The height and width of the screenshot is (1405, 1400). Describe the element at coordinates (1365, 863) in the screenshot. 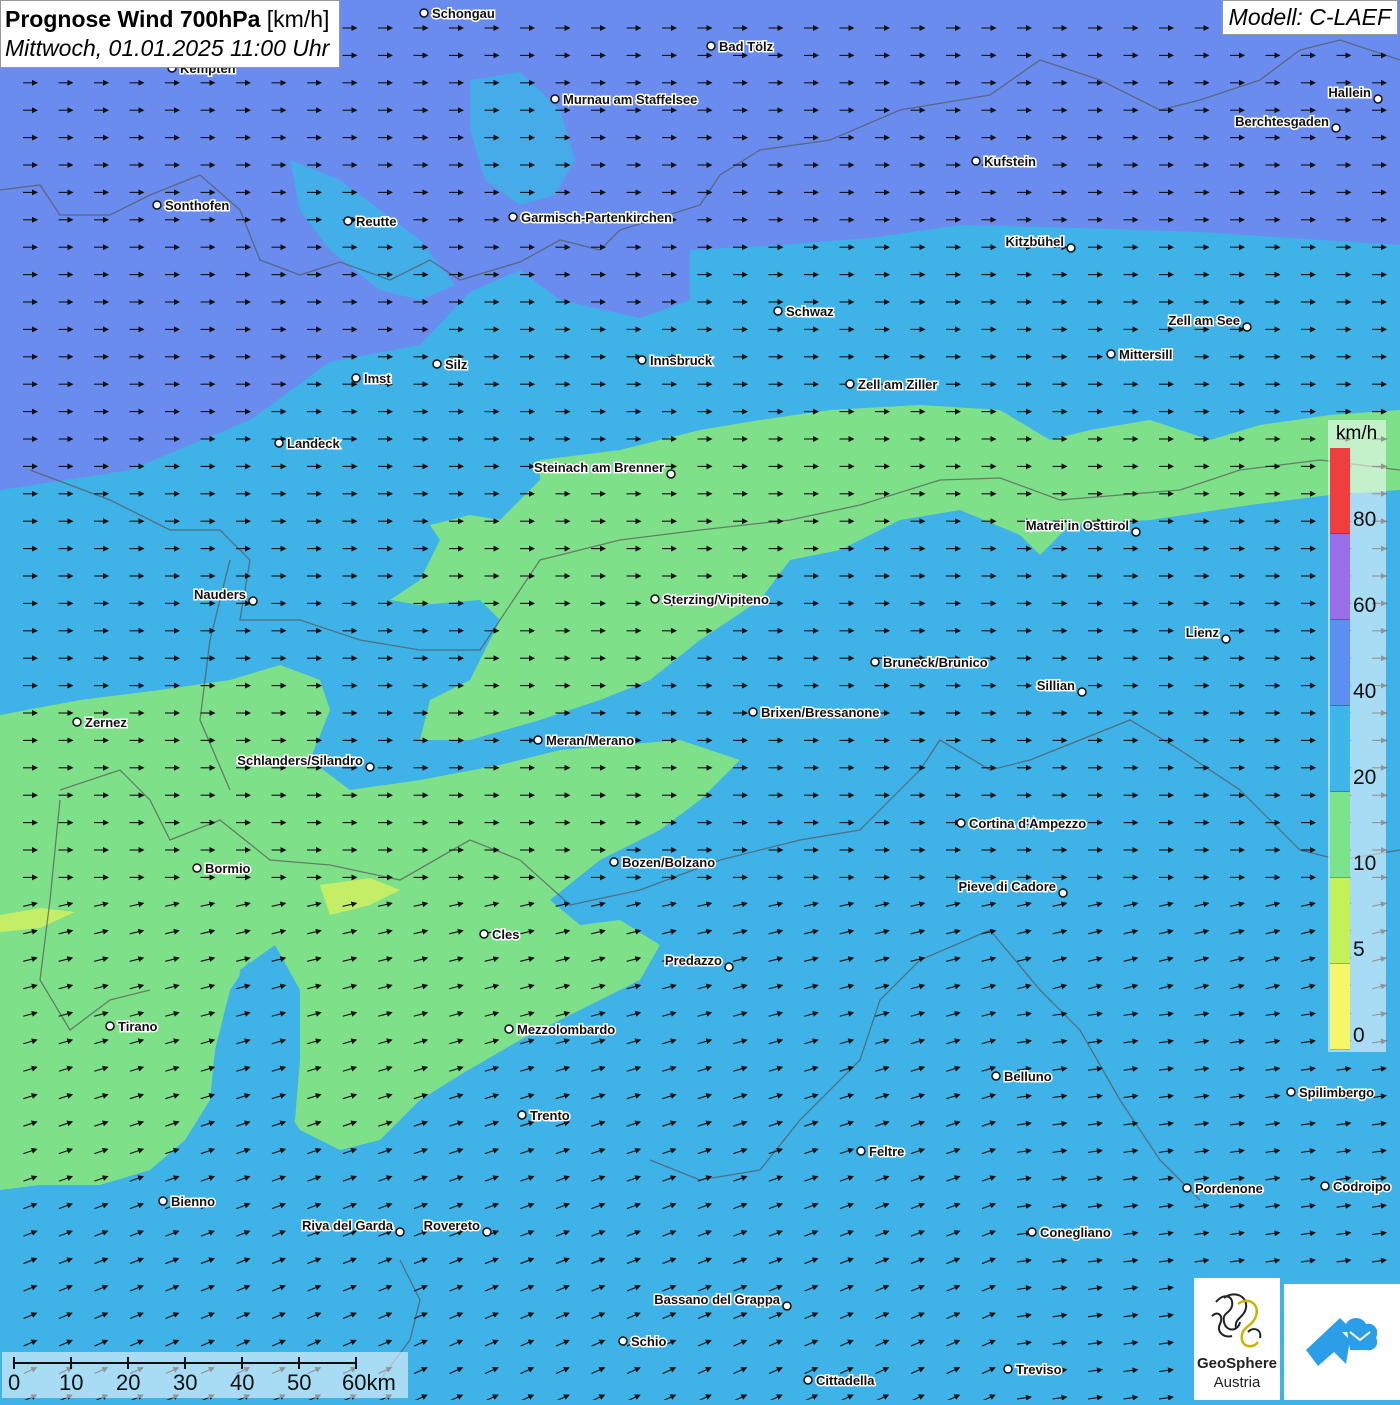

I see `legend-label-10: 10` at that location.